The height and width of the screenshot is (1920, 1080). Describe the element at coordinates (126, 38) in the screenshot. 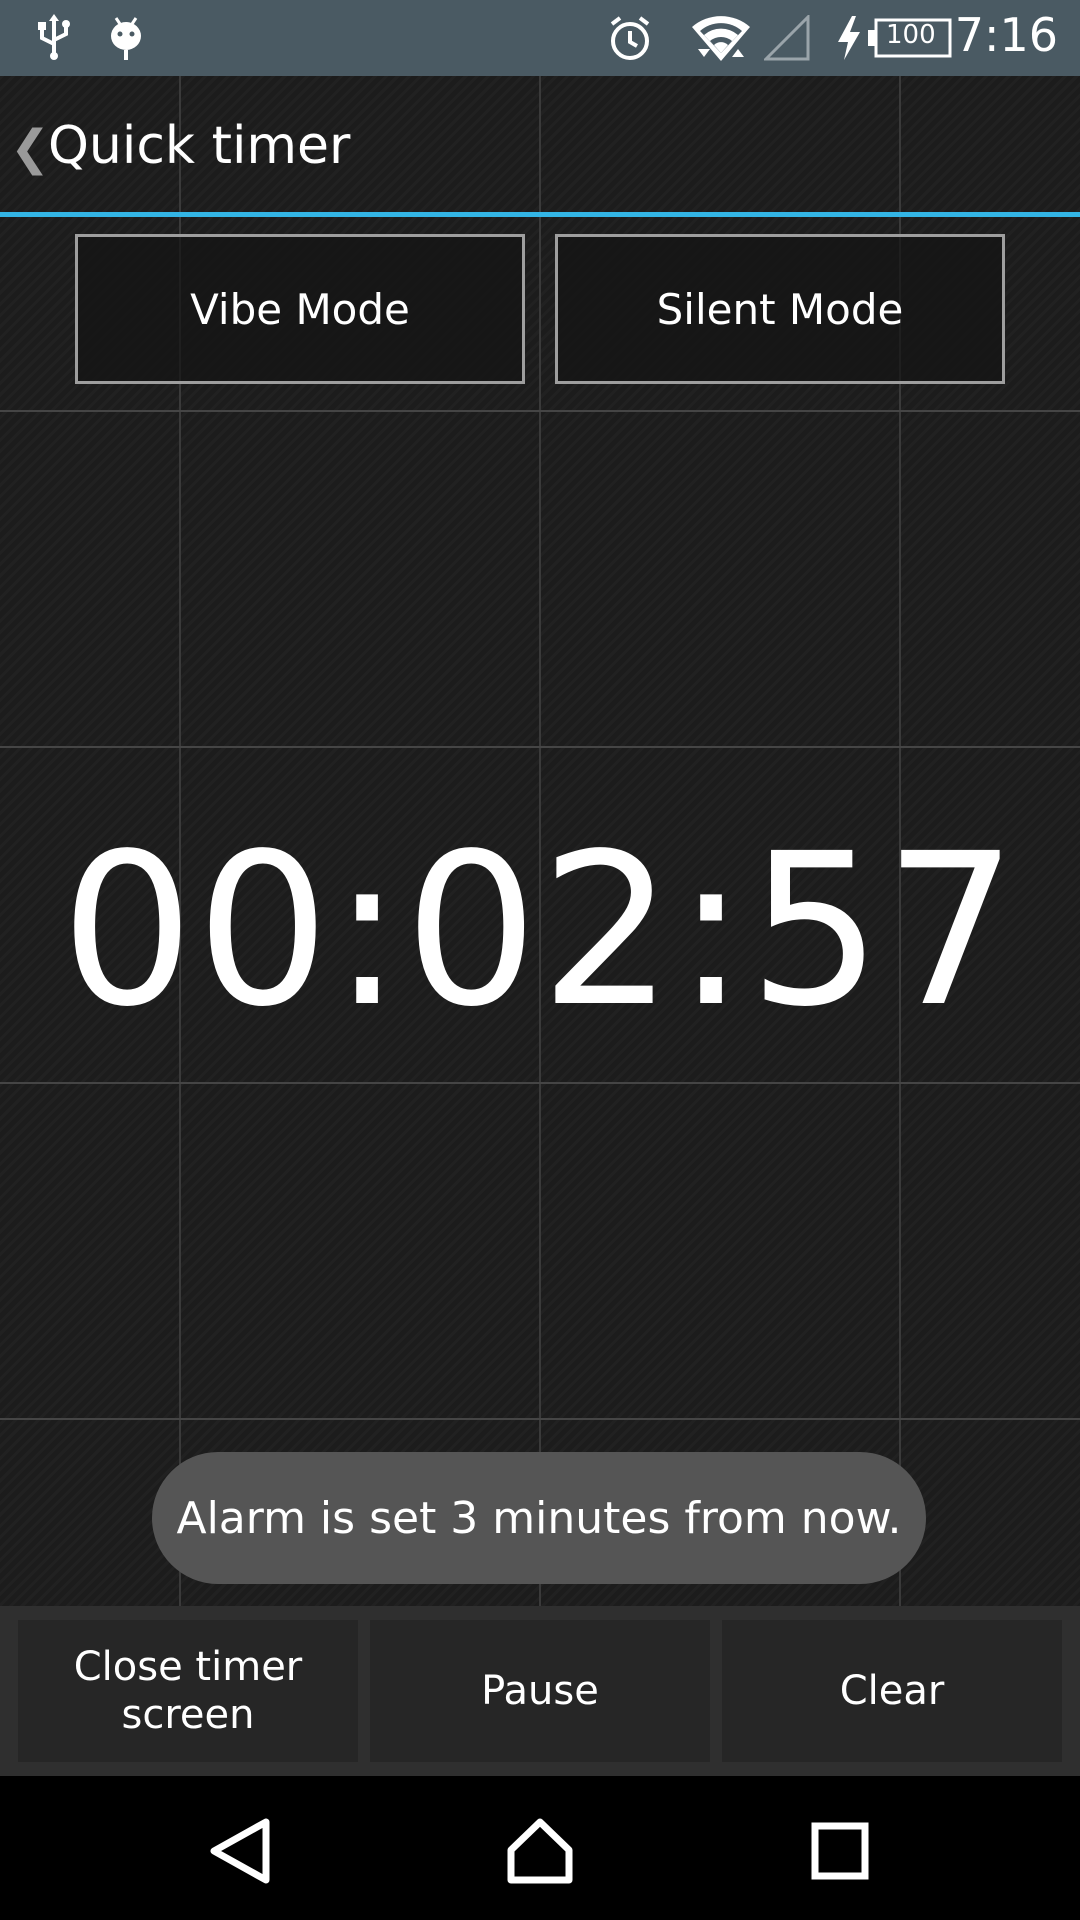

I see `android-debug-icon` at that location.